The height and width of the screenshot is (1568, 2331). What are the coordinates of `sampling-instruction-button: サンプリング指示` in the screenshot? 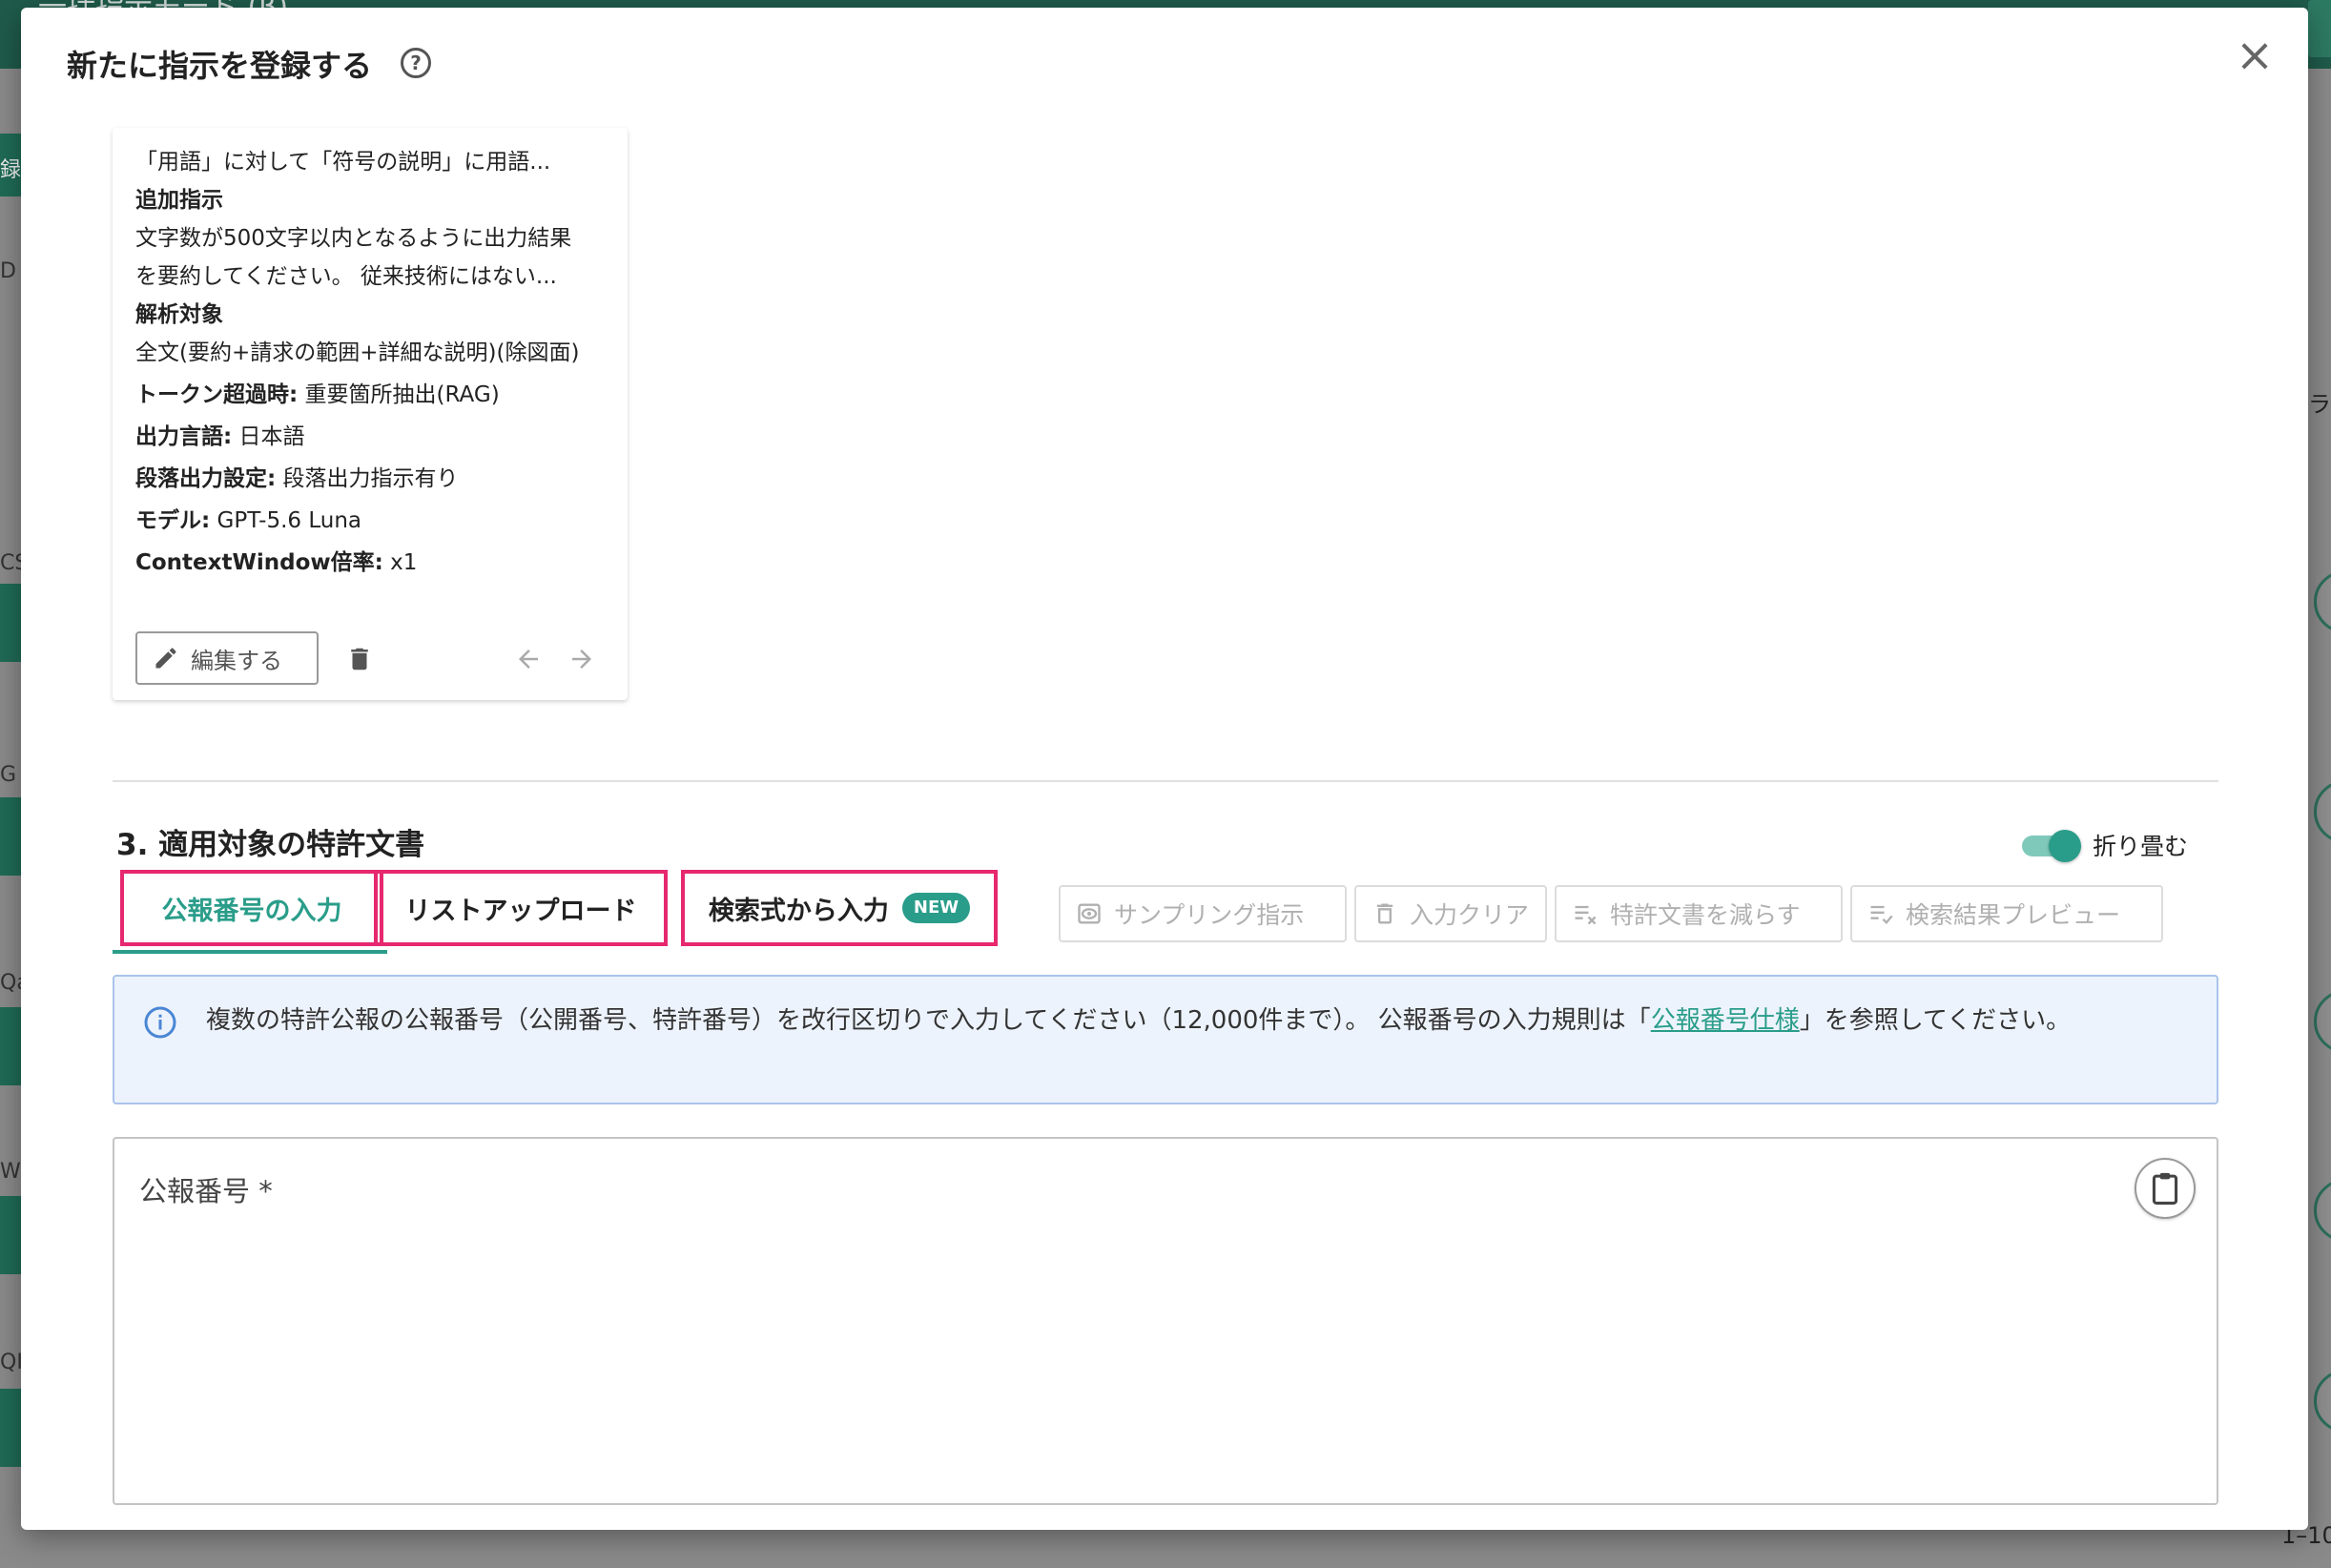 It's located at (1203, 913).